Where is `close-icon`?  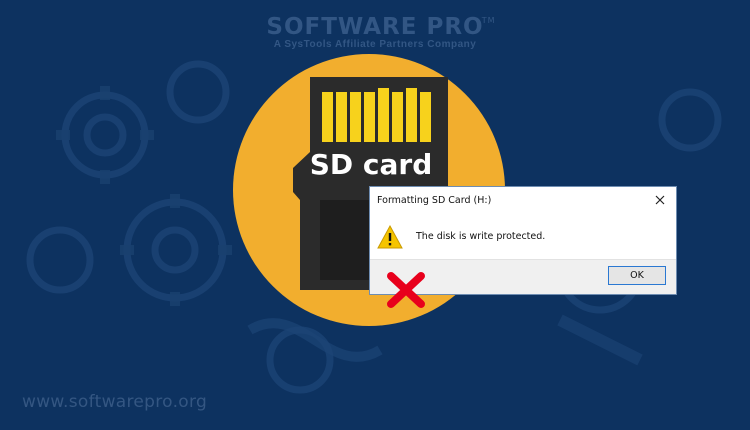 close-icon is located at coordinates (660, 200).